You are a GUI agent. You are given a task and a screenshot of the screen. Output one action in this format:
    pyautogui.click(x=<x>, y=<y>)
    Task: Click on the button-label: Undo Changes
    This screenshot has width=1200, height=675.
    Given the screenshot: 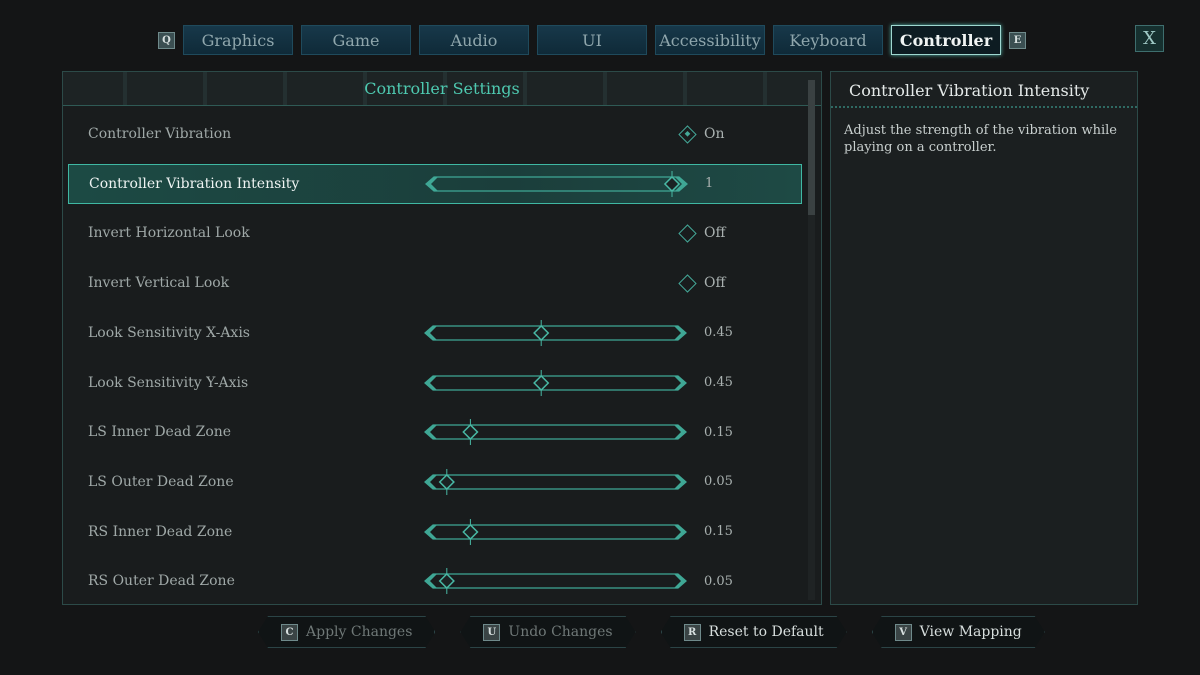 What is the action you would take?
    pyautogui.click(x=560, y=632)
    